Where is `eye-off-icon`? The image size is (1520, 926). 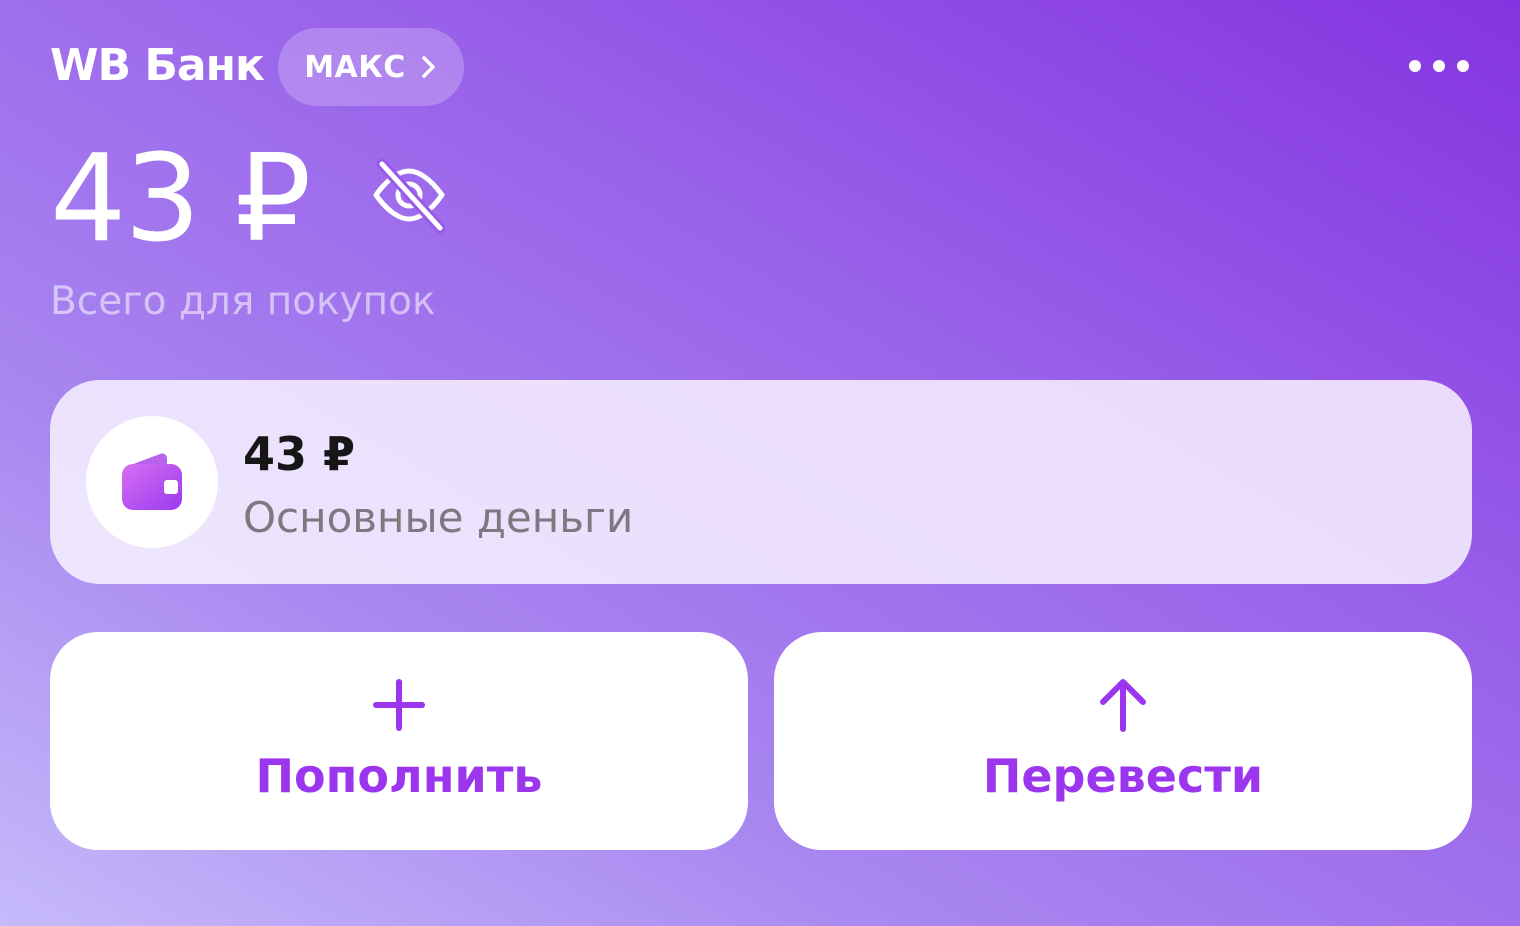 eye-off-icon is located at coordinates (409, 196).